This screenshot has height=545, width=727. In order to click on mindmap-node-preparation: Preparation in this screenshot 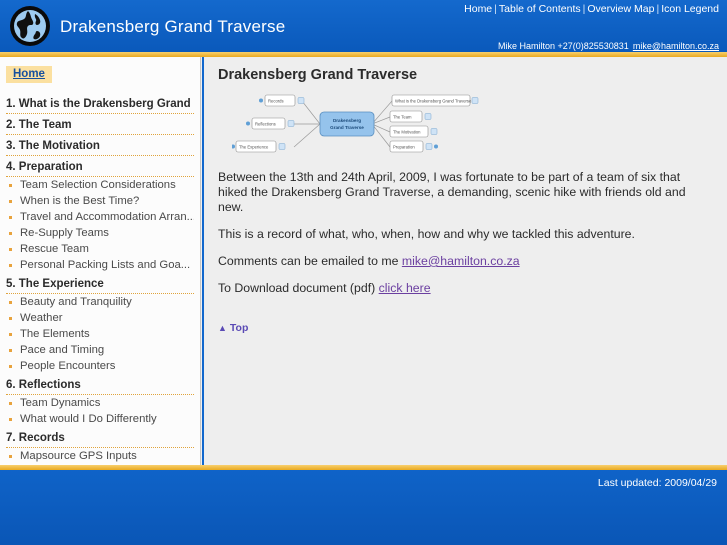, I will do `click(413, 146)`.